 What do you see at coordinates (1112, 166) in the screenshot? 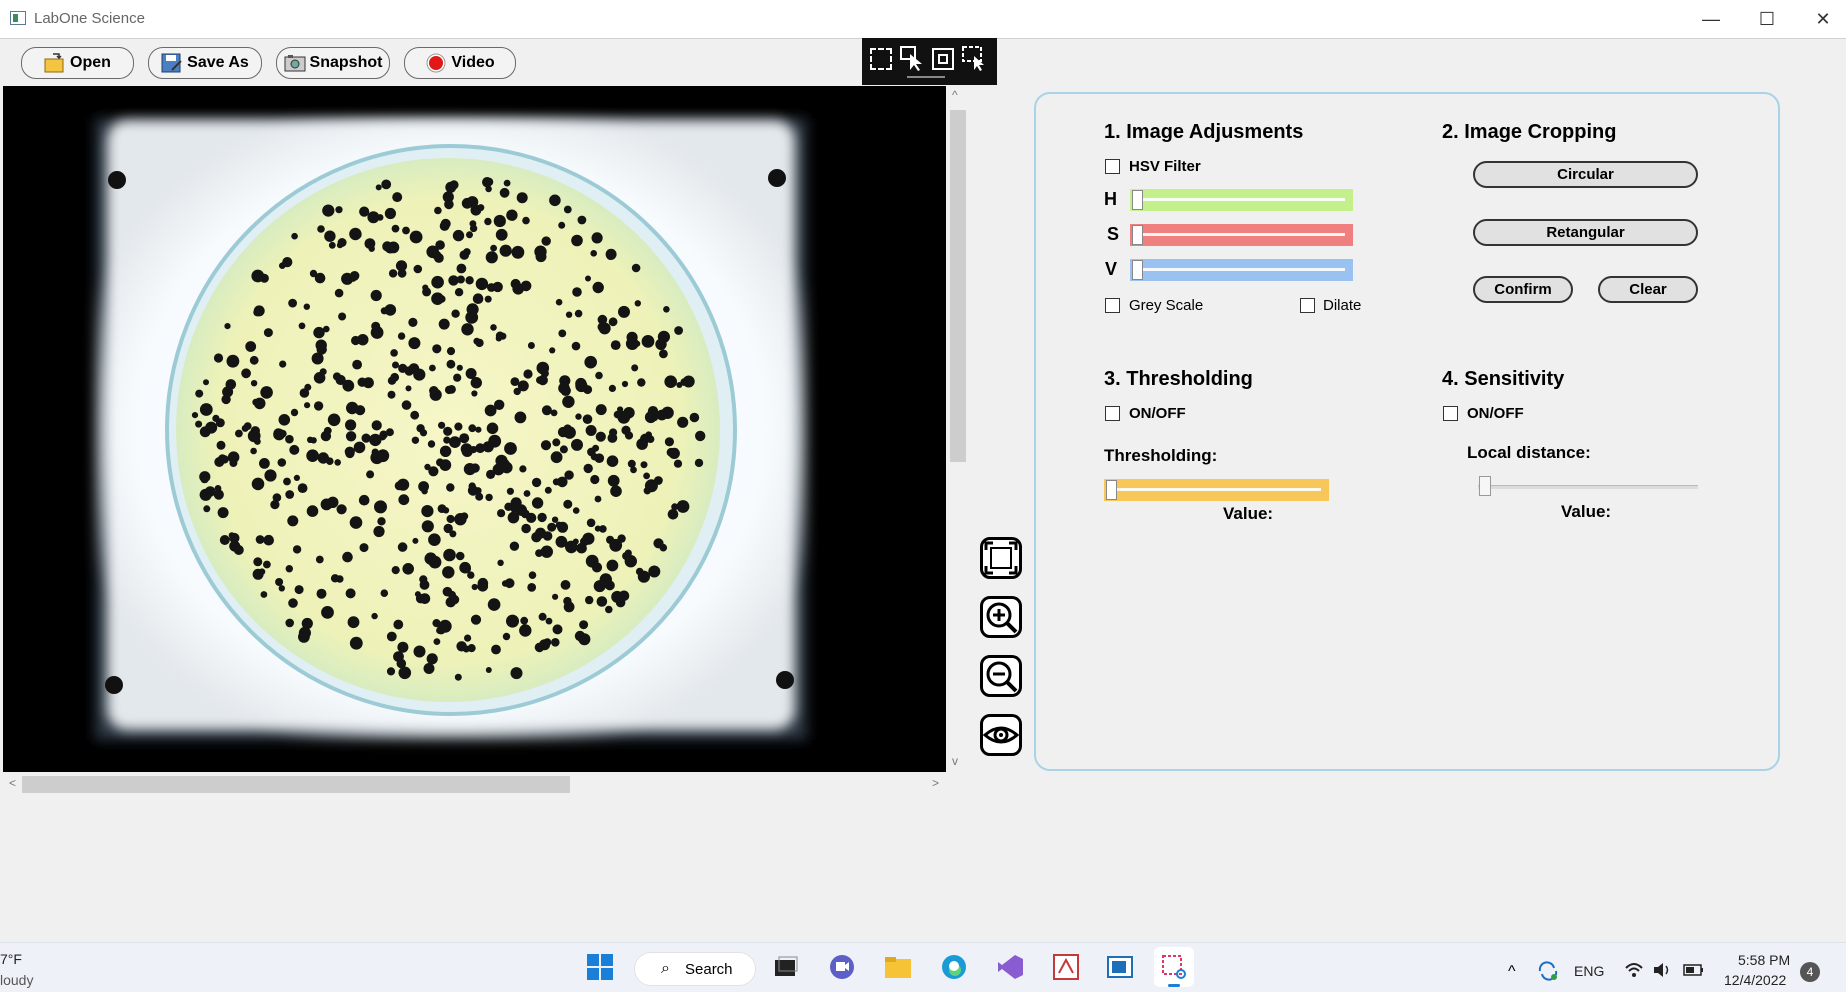
I see `hsv-filter-checkbox` at bounding box center [1112, 166].